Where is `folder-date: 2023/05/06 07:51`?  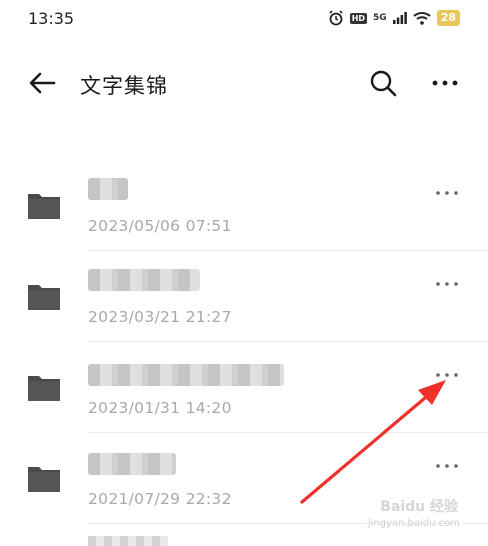
folder-date: 2023/05/06 07:51 is located at coordinates (160, 226).